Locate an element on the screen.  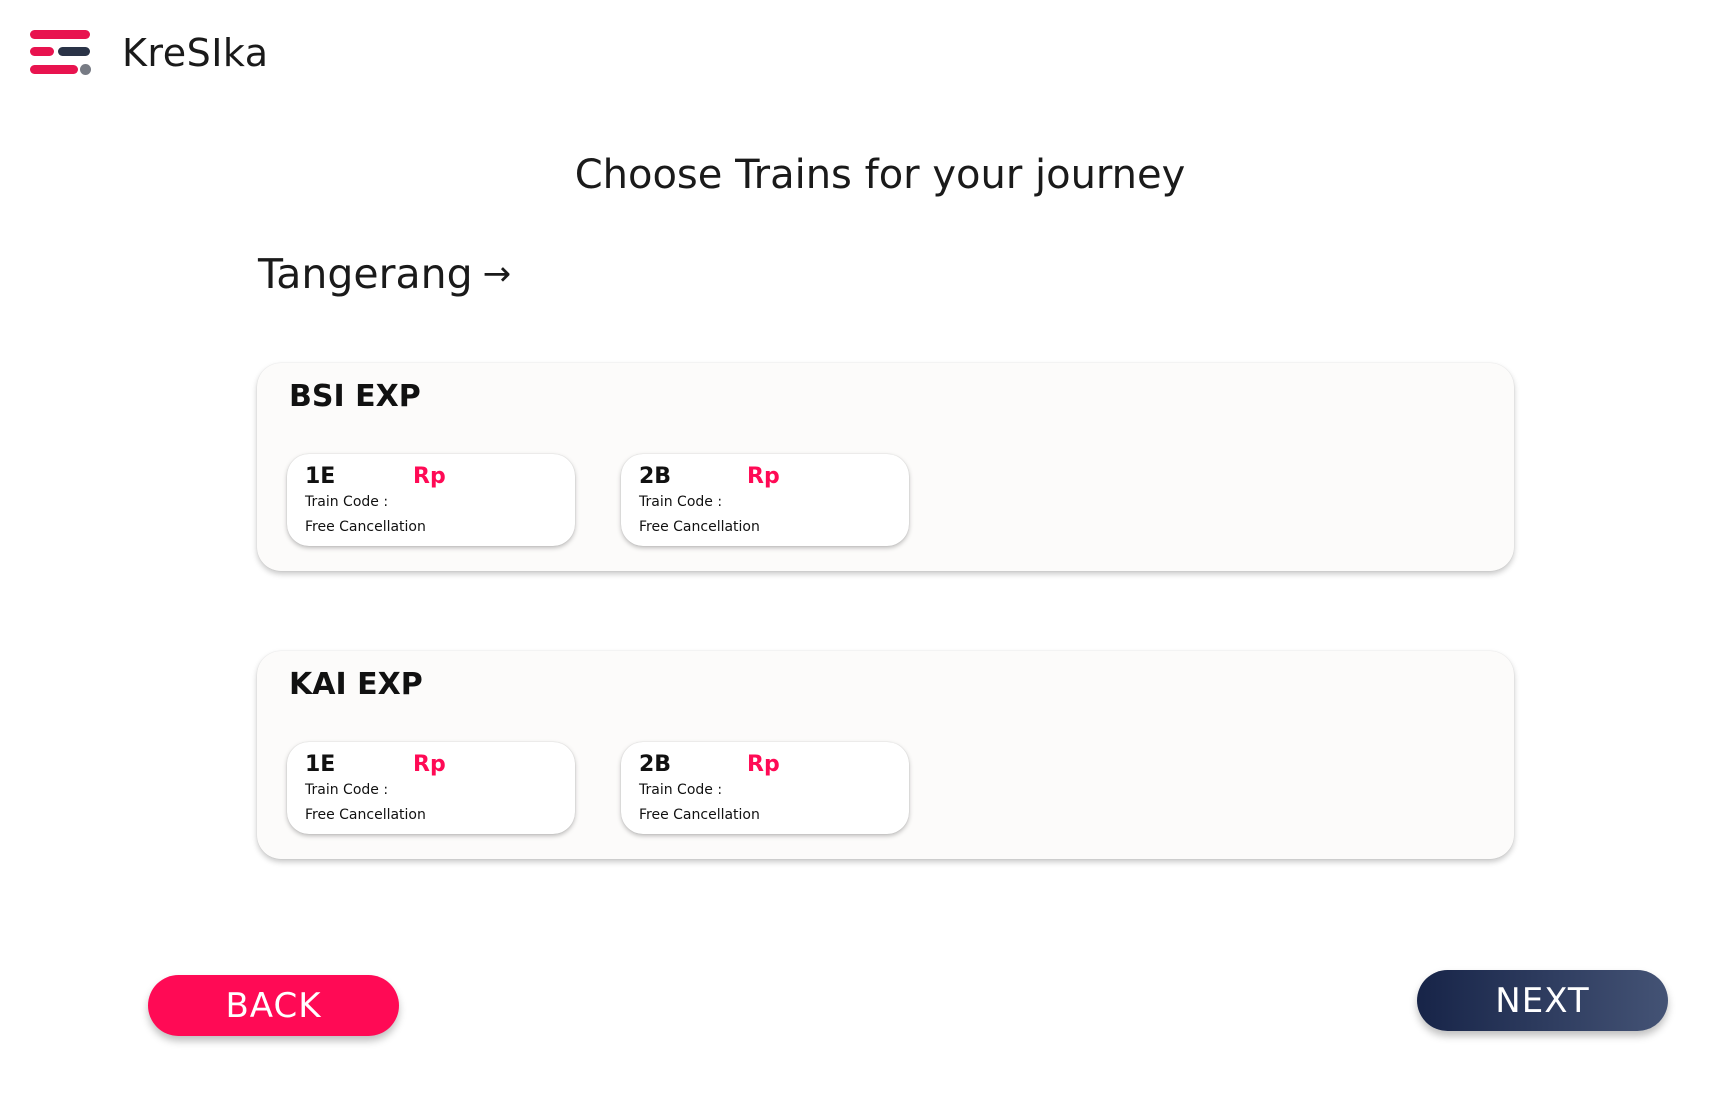
back-button: BACK is located at coordinates (273, 1005).